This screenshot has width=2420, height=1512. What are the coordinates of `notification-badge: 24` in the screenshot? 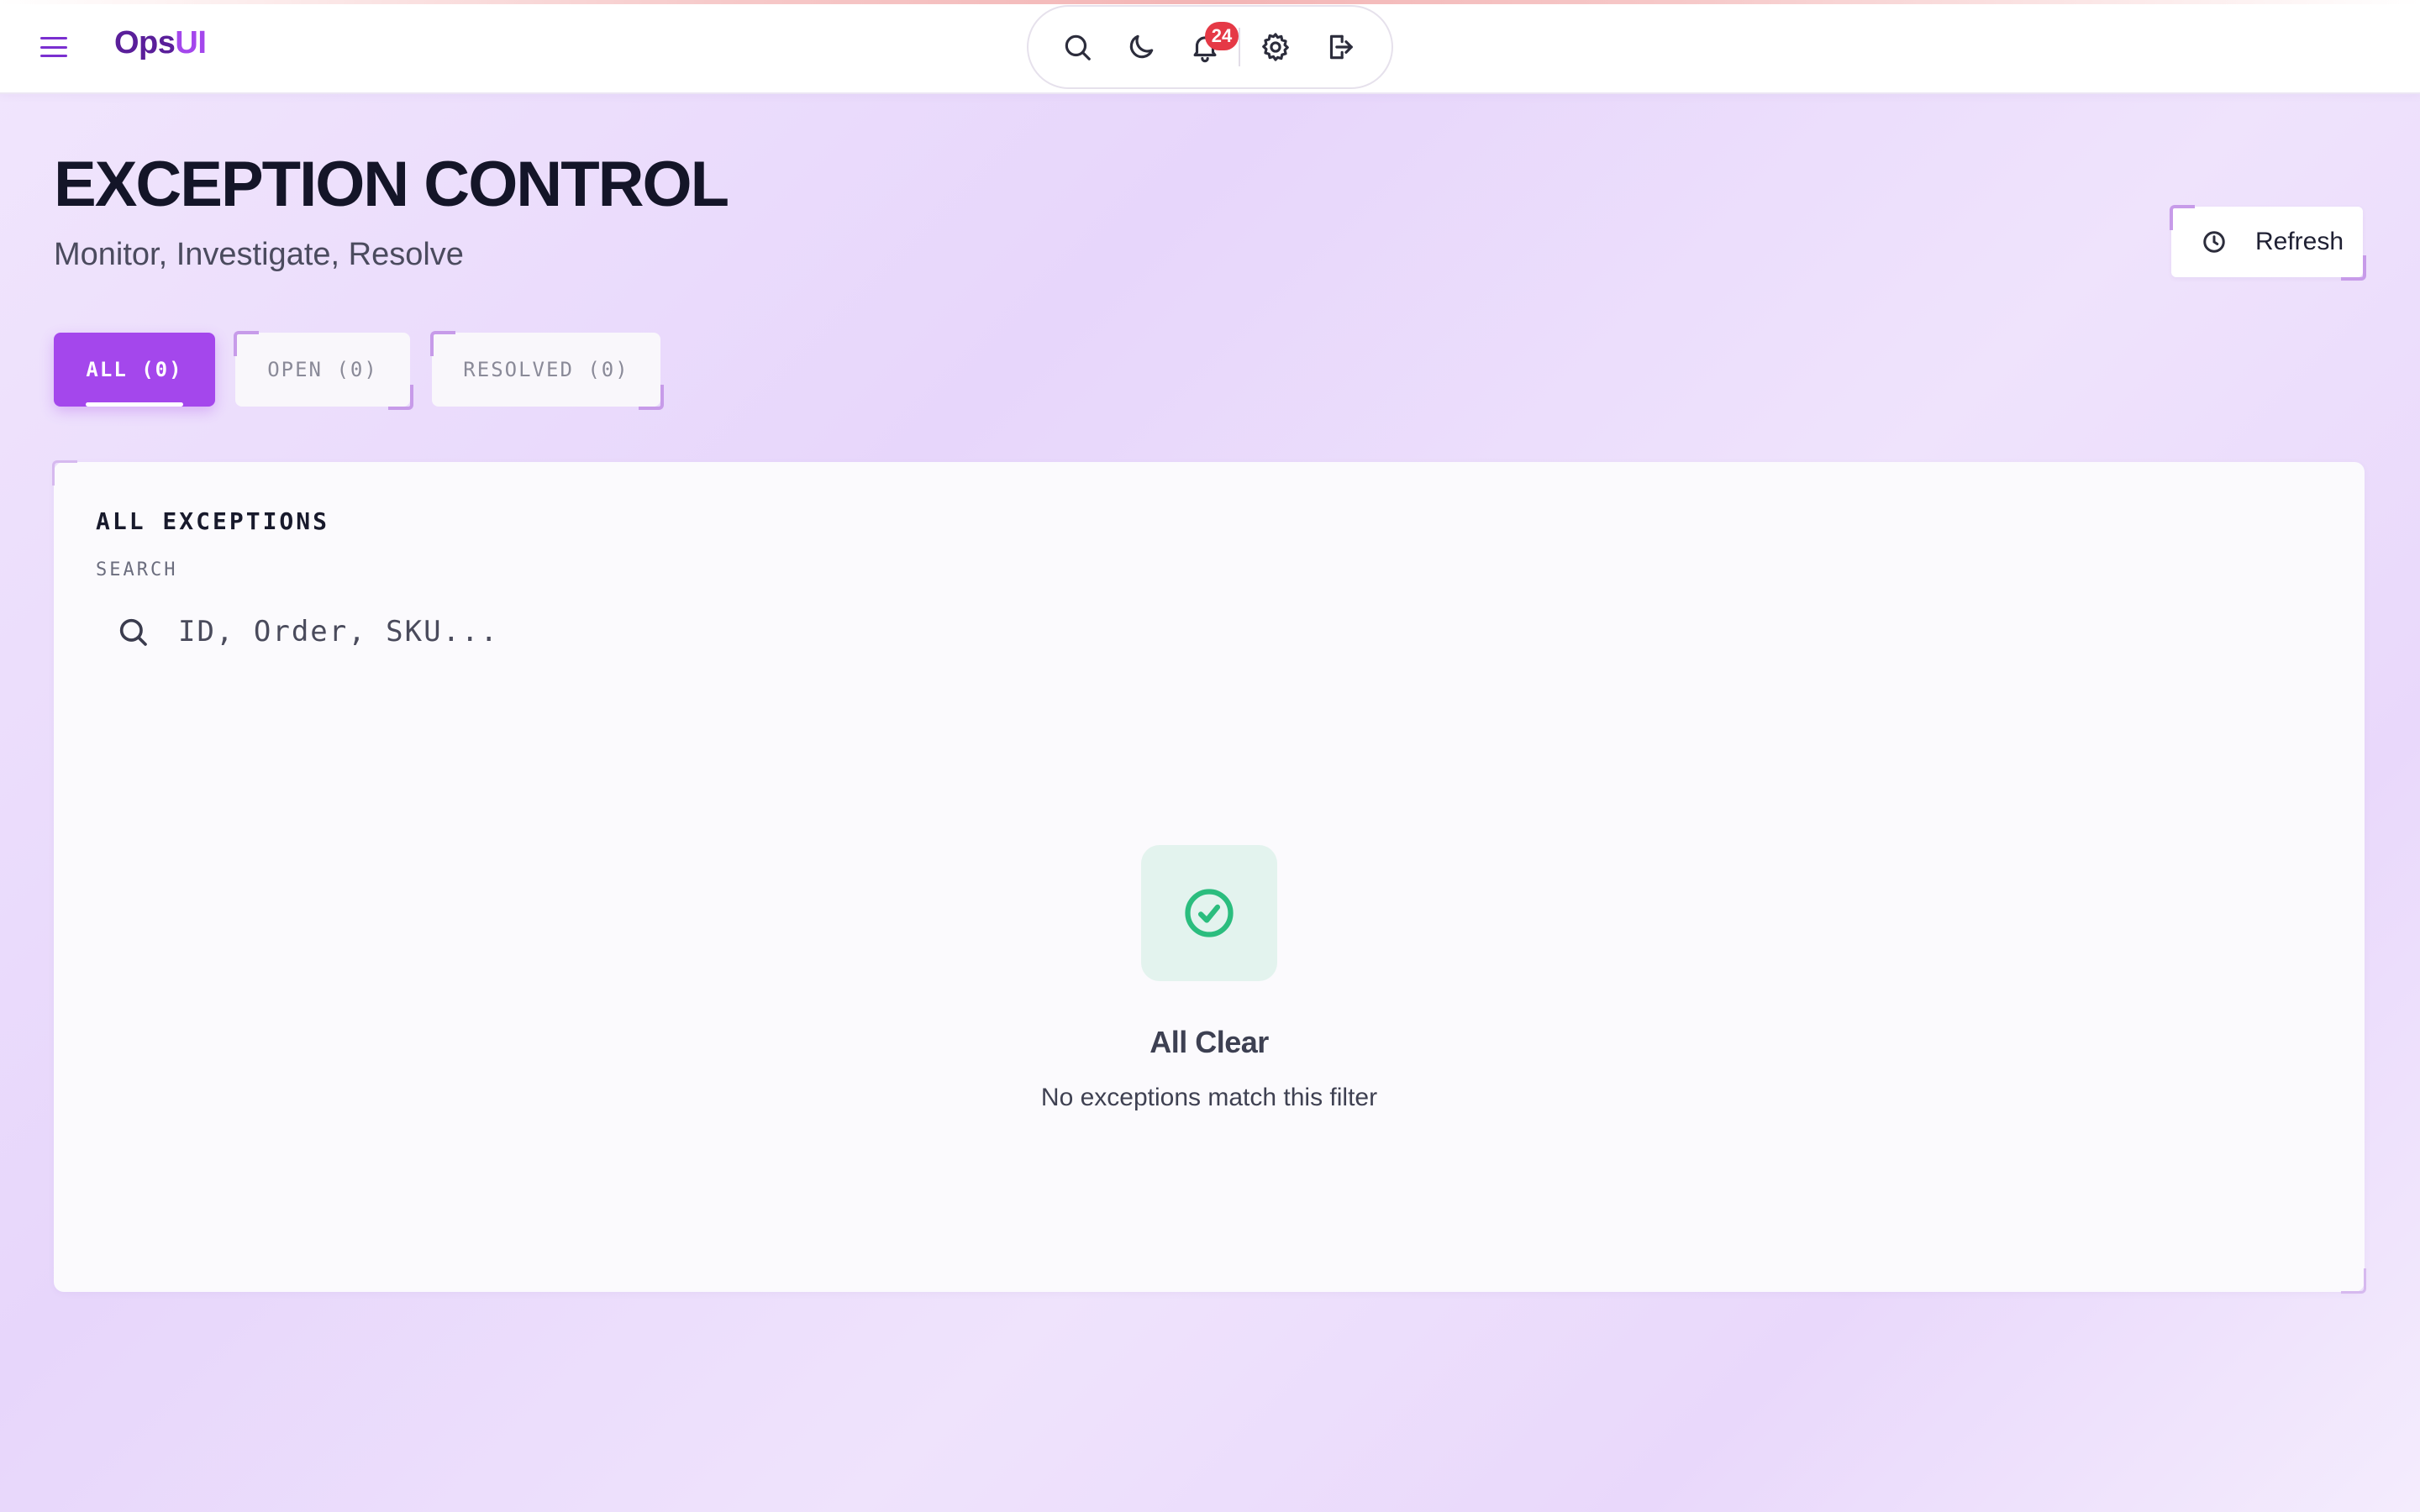 It's located at (1222, 36).